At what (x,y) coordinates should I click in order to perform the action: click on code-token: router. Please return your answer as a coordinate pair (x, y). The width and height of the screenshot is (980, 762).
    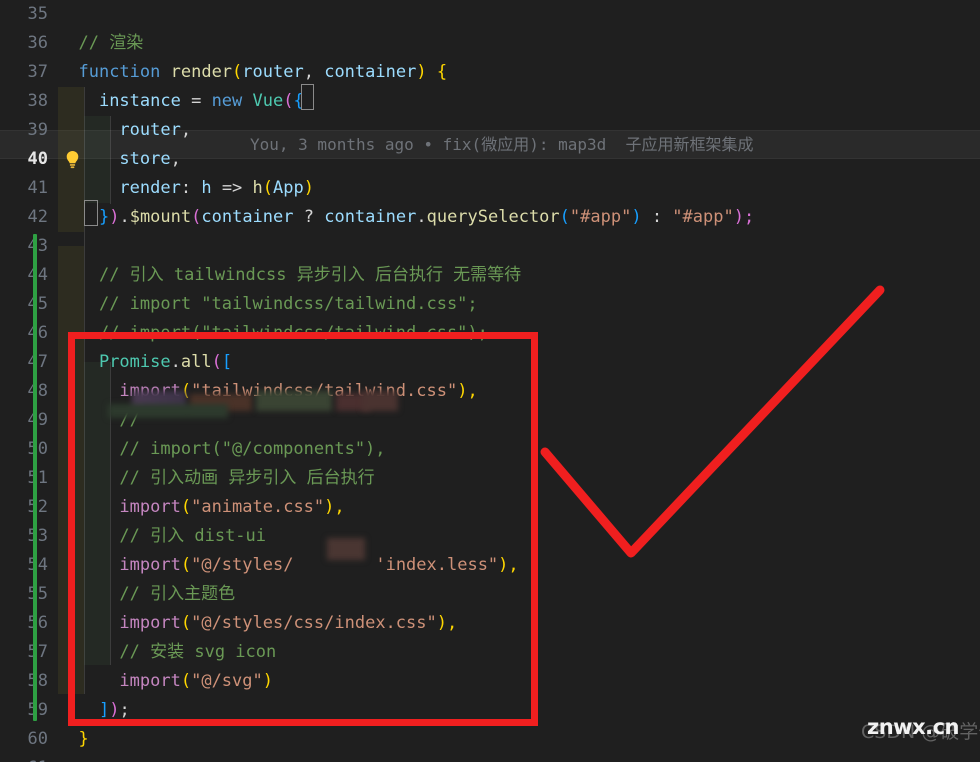
    Looking at the image, I should click on (150, 130).